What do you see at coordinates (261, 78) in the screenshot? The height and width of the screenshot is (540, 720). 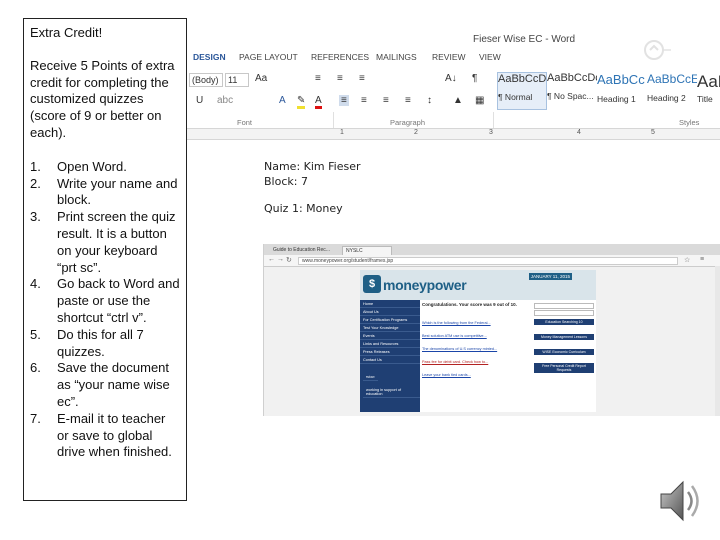 I see `change-case-button: Aa` at bounding box center [261, 78].